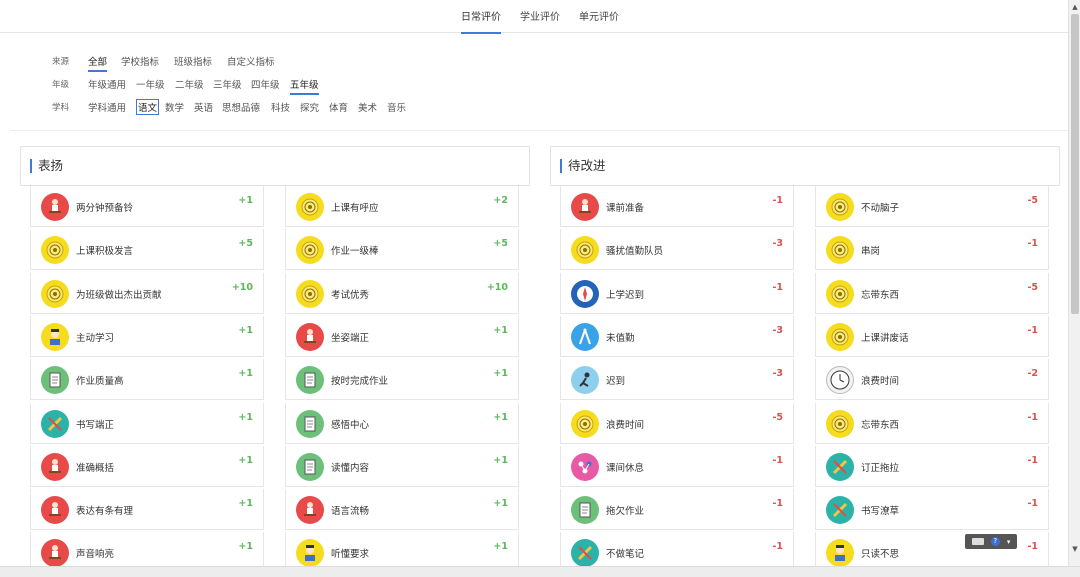 The height and width of the screenshot is (577, 1080). Describe the element at coordinates (932, 466) in the screenshot. I see `improve-item-card: 订正拖拉 -1` at that location.